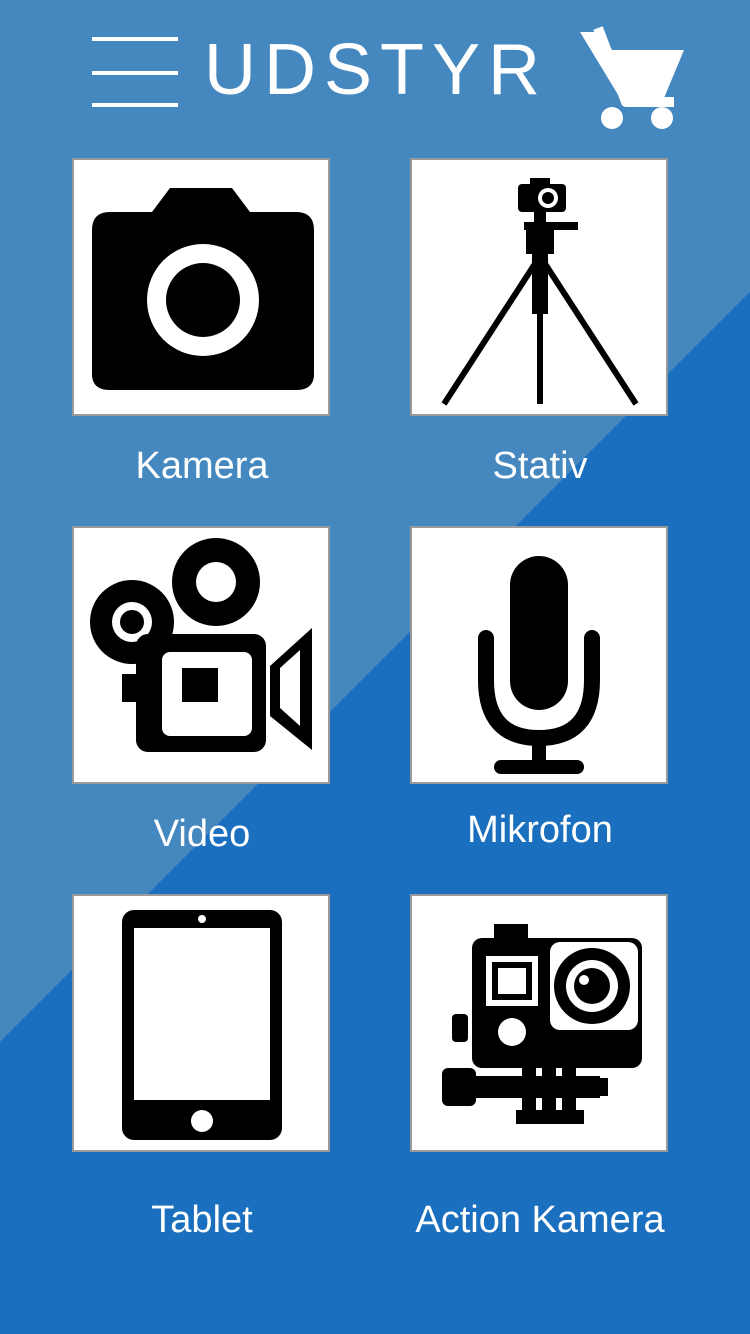 This screenshot has height=1334, width=750. Describe the element at coordinates (540, 1220) in the screenshot. I see `category-label-action-kamera: Action Kamera` at that location.